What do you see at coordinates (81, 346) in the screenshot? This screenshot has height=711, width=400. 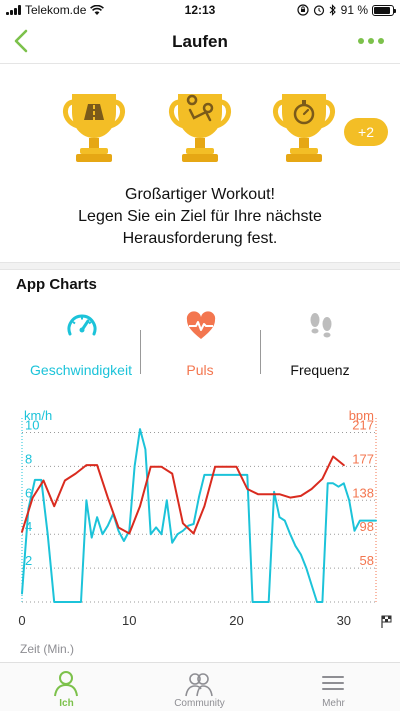 I see `tab-geschwindigkeit: Geschwindigkeit` at bounding box center [81, 346].